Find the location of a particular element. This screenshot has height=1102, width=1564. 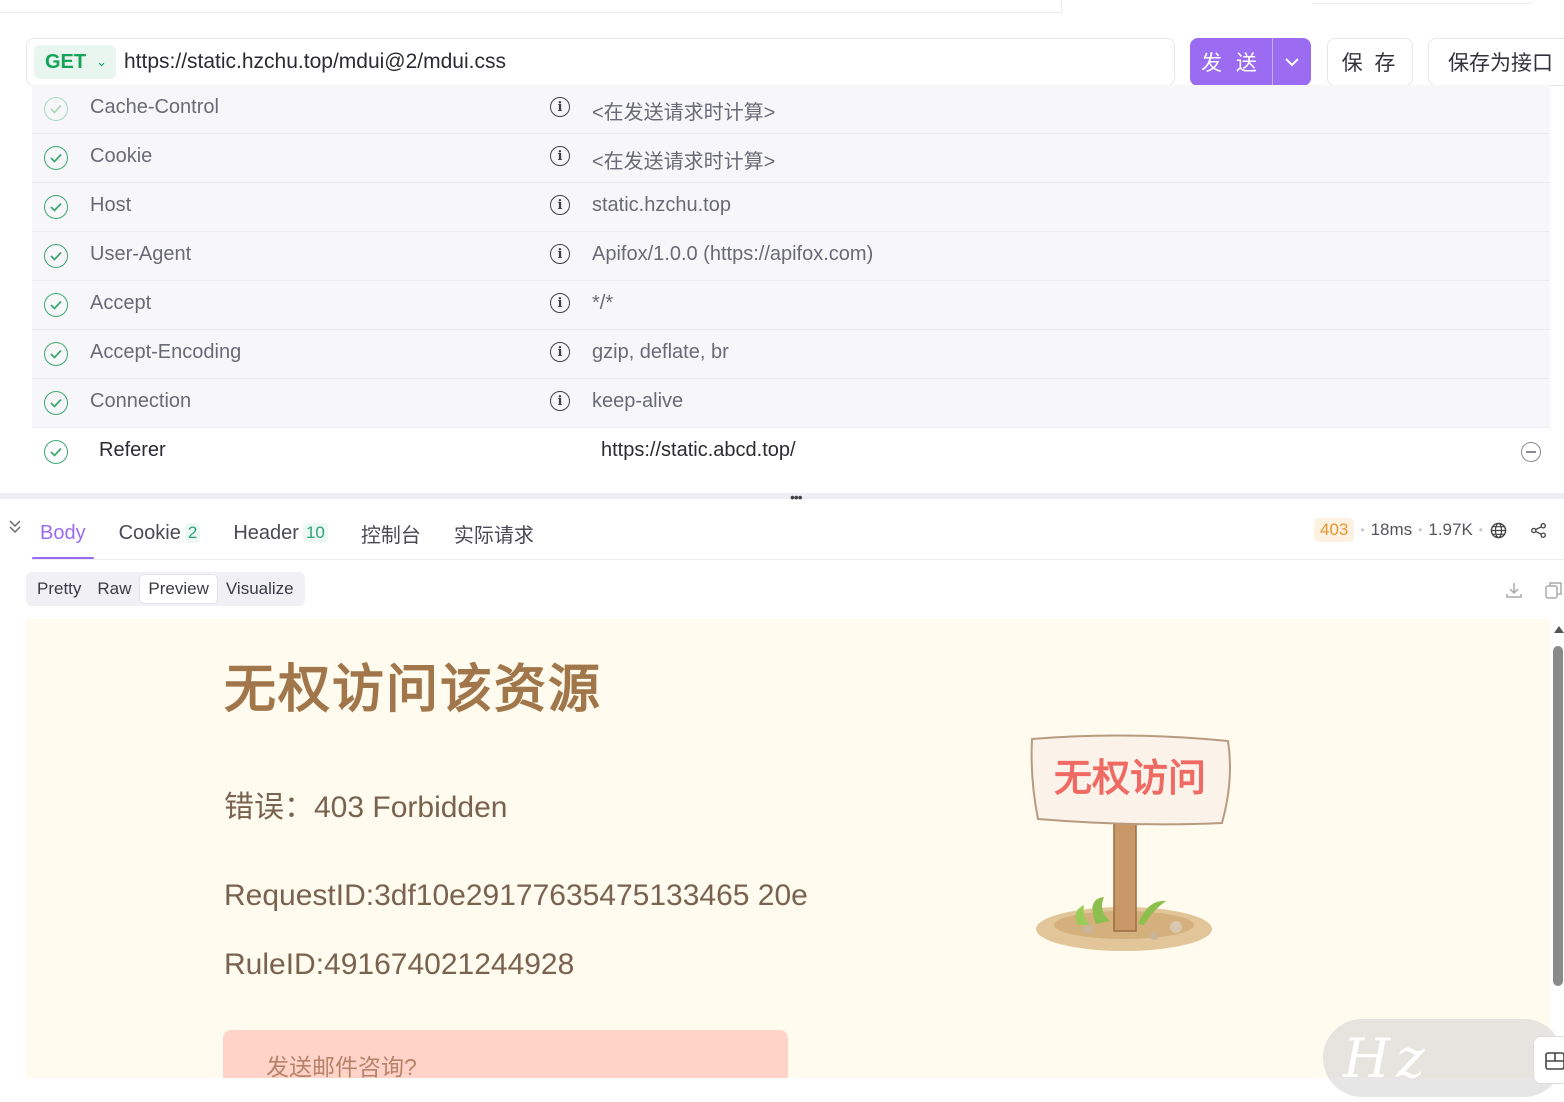

top-strip-right is located at coordinates (1422, 2).